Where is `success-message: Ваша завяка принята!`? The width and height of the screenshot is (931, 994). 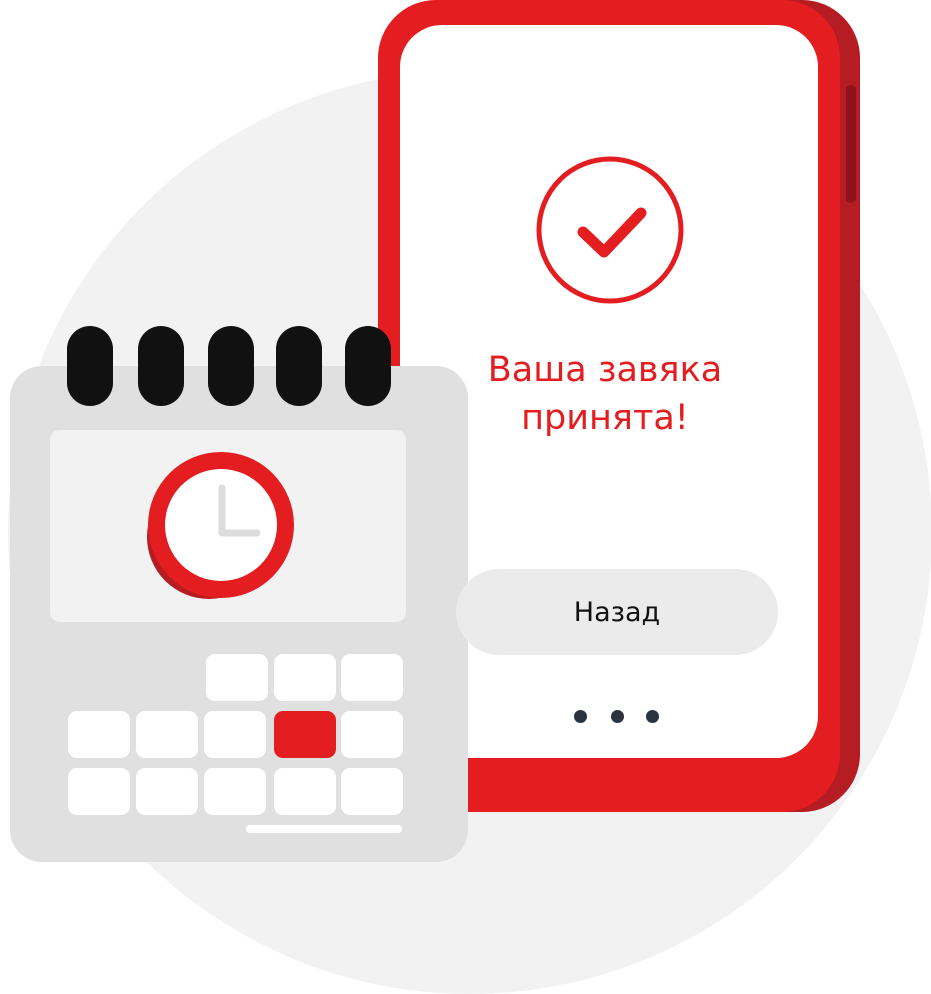
success-message: Ваша завяка принята! is located at coordinates (605, 394).